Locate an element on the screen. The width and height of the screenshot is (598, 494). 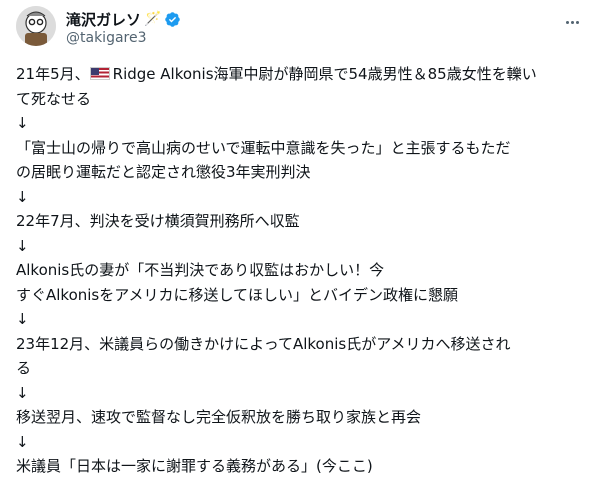
us-flag-icon is located at coordinates (99, 73).